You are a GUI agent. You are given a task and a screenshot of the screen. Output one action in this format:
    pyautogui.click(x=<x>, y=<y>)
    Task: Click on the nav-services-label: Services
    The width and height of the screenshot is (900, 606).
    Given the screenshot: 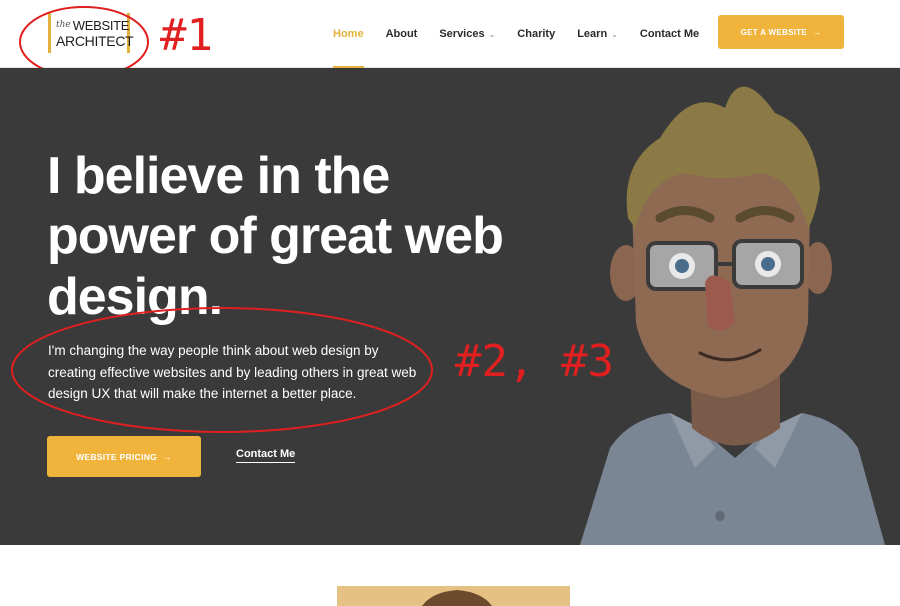 What is the action you would take?
    pyautogui.click(x=462, y=34)
    